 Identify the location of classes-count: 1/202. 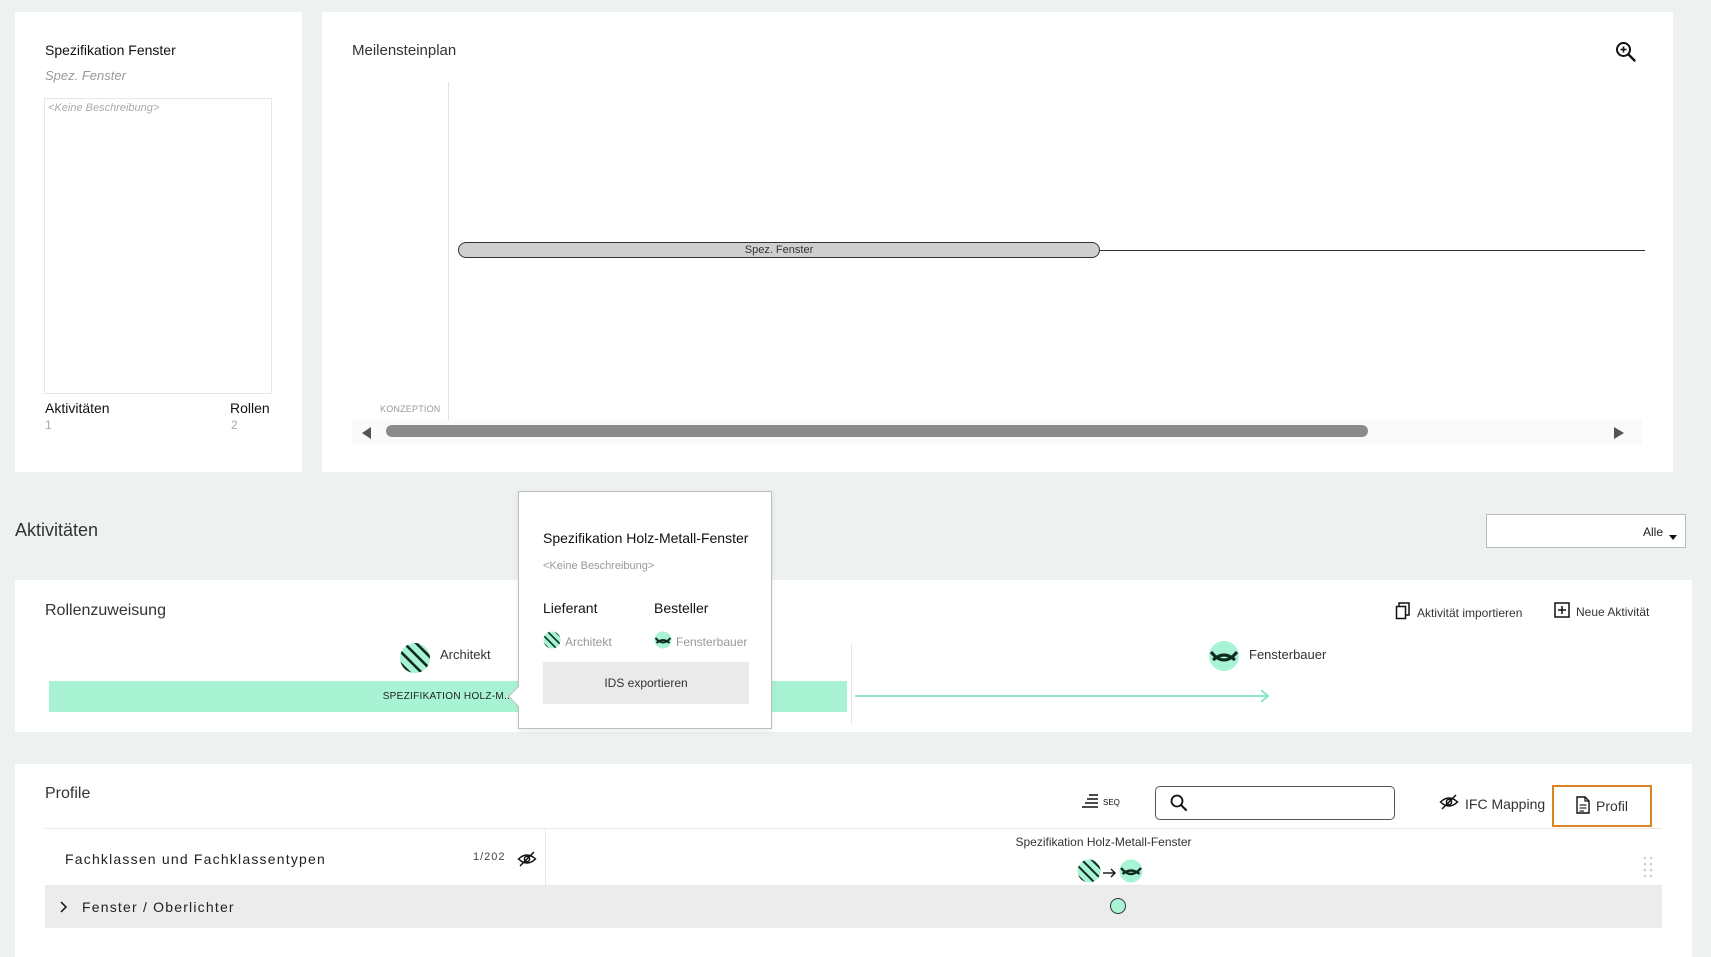
(489, 857).